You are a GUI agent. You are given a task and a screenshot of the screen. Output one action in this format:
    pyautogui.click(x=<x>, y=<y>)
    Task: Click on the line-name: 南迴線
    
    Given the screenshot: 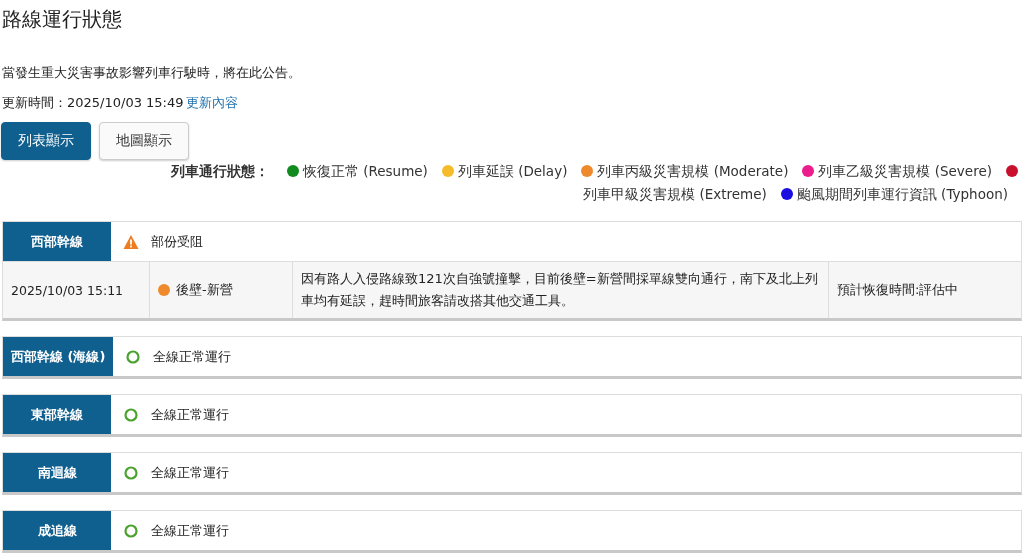 What is the action you would take?
    pyautogui.click(x=57, y=472)
    